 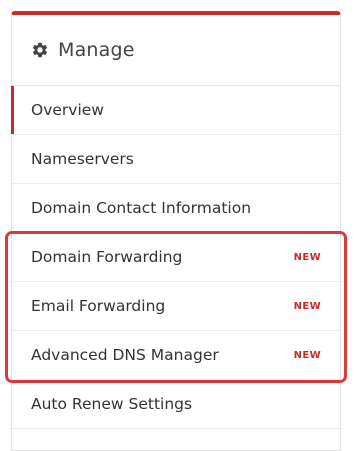 I want to click on menu-item-nameservers: Nameservers, so click(x=176, y=159).